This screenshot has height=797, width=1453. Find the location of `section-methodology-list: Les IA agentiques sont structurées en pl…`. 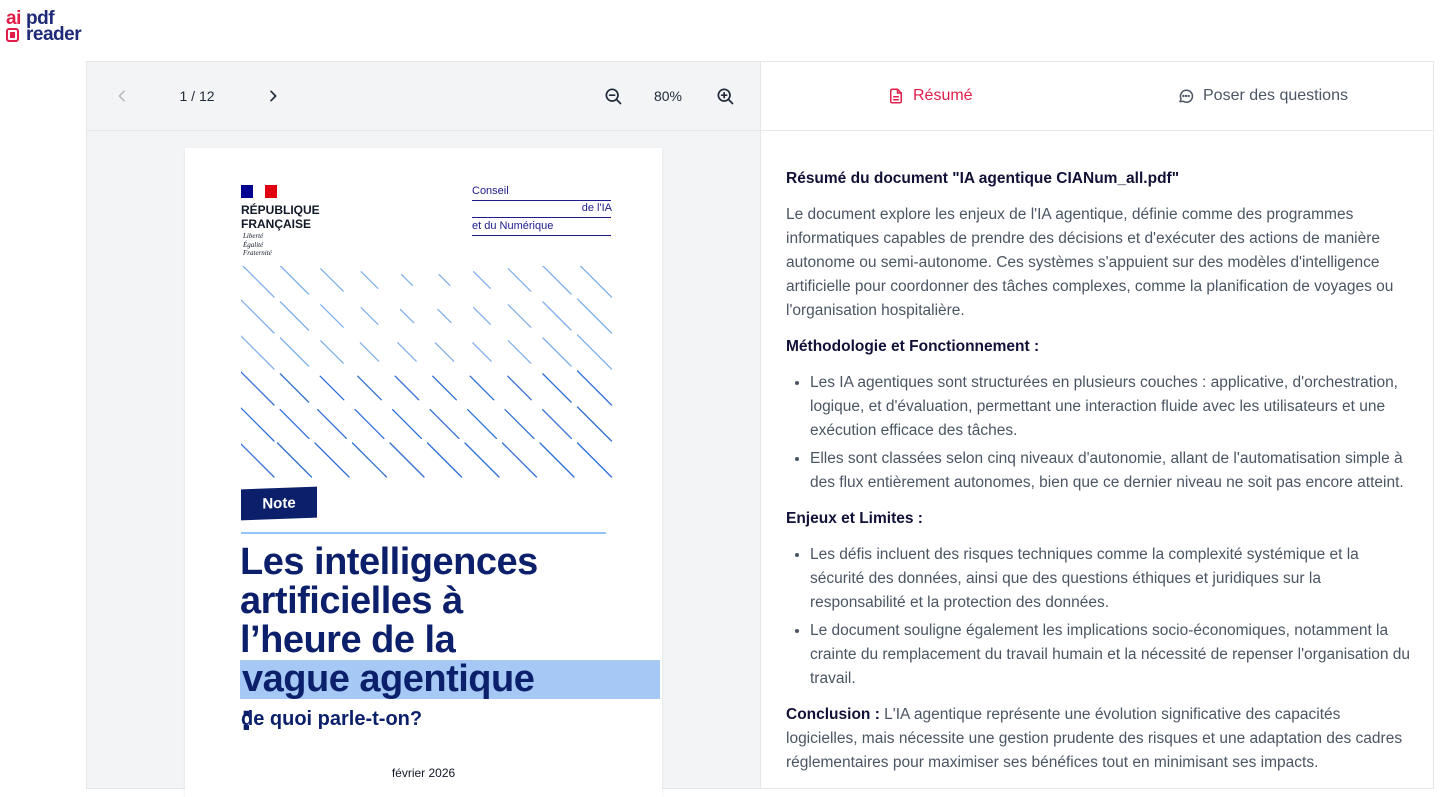

section-methodology-list: Les IA agentiques sont structurées en pl… is located at coordinates (1101, 433).